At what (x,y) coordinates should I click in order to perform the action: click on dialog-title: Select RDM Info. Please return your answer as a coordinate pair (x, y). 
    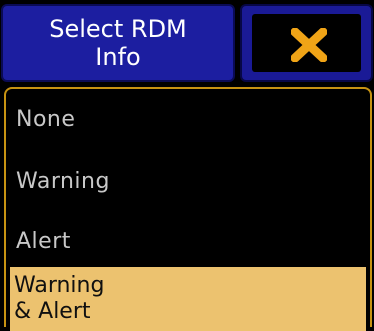
    Looking at the image, I should click on (118, 43).